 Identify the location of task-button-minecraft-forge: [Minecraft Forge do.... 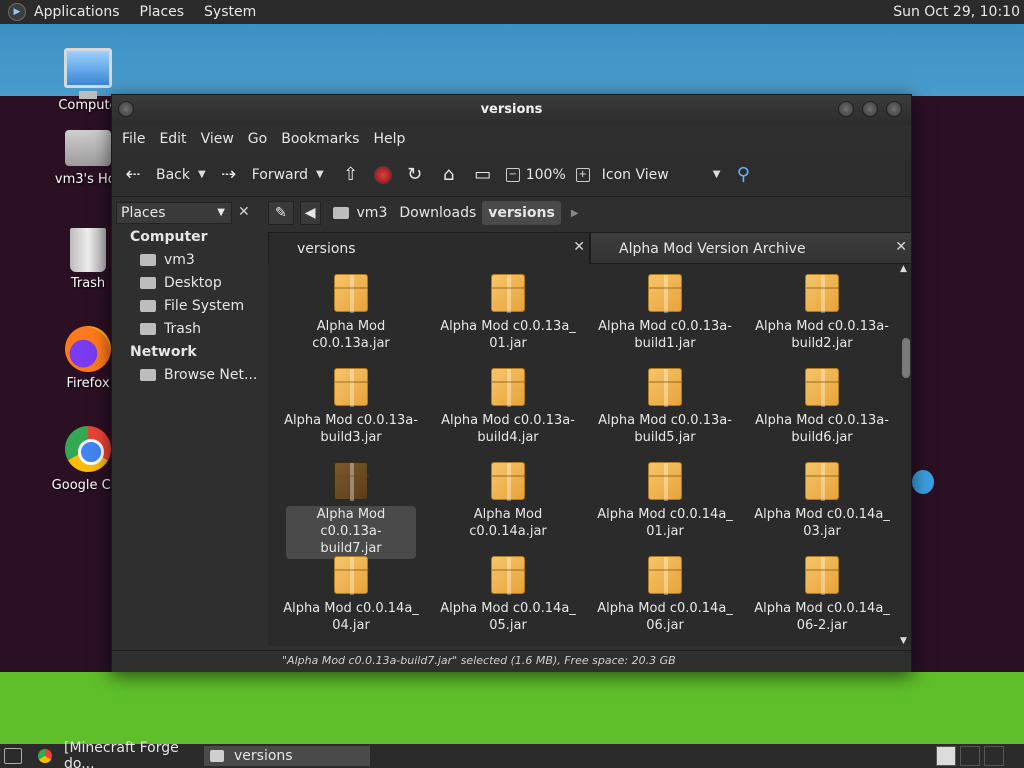
(130, 754).